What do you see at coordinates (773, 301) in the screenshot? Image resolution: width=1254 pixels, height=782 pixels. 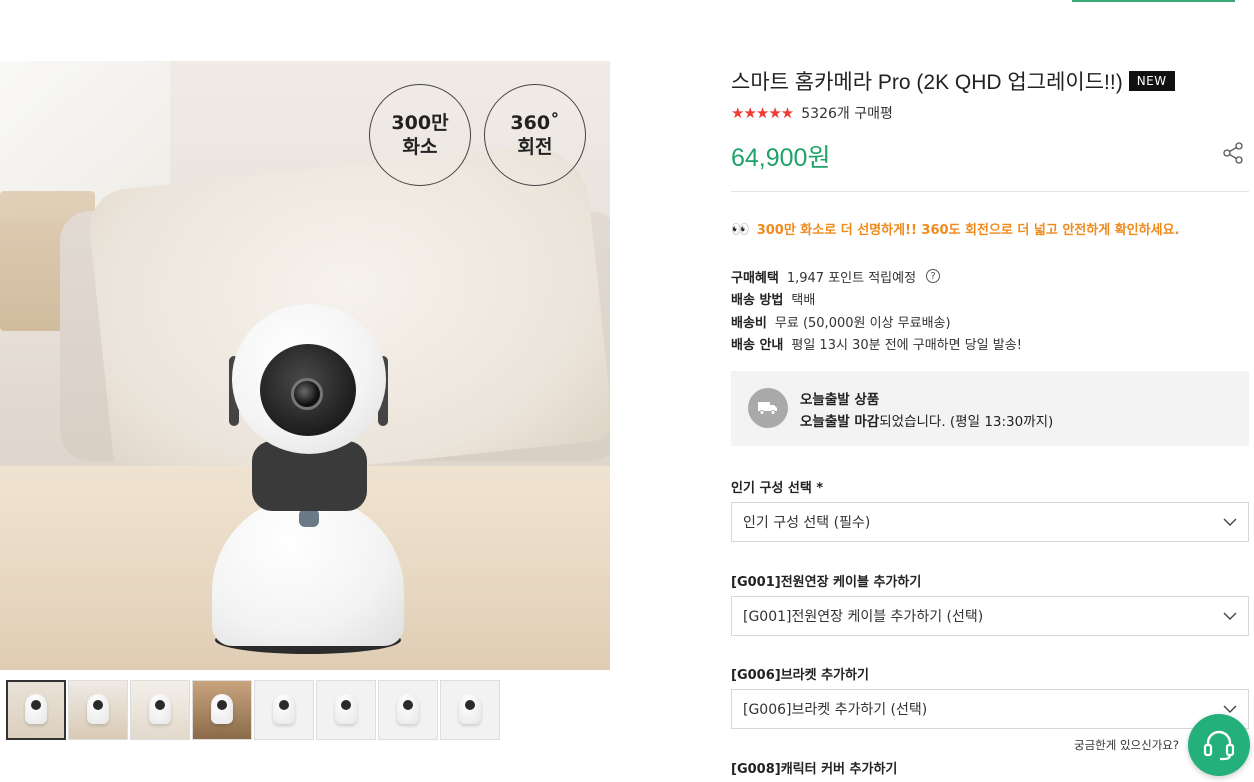 I see `info-row-shipping-method: 배송 방법 택배` at bounding box center [773, 301].